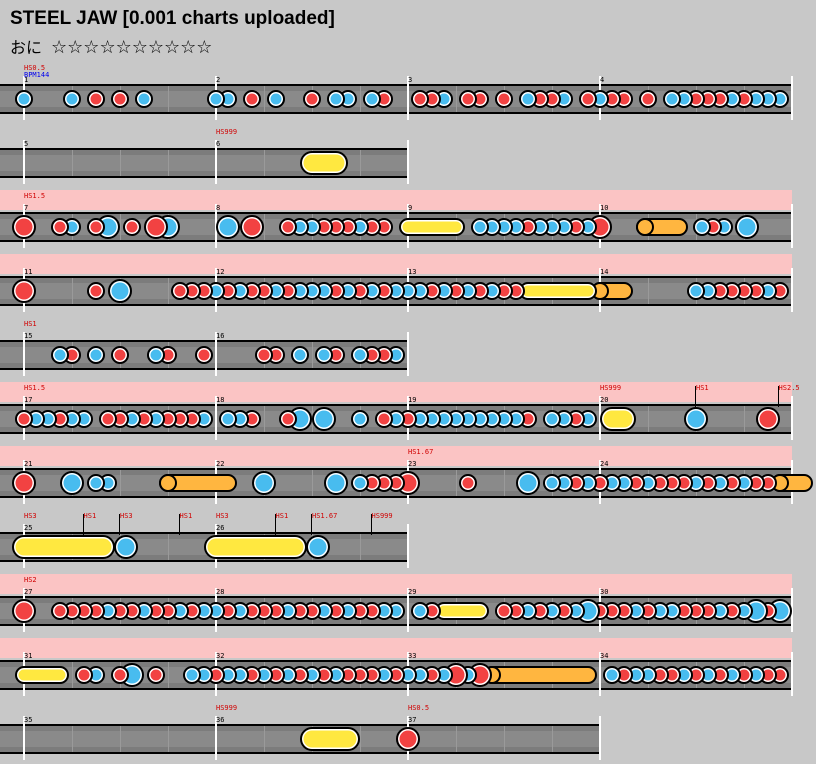 This screenshot has height=764, width=816. Describe the element at coordinates (789, 388) in the screenshot. I see `scroll-speed-label: HS2.5` at that location.